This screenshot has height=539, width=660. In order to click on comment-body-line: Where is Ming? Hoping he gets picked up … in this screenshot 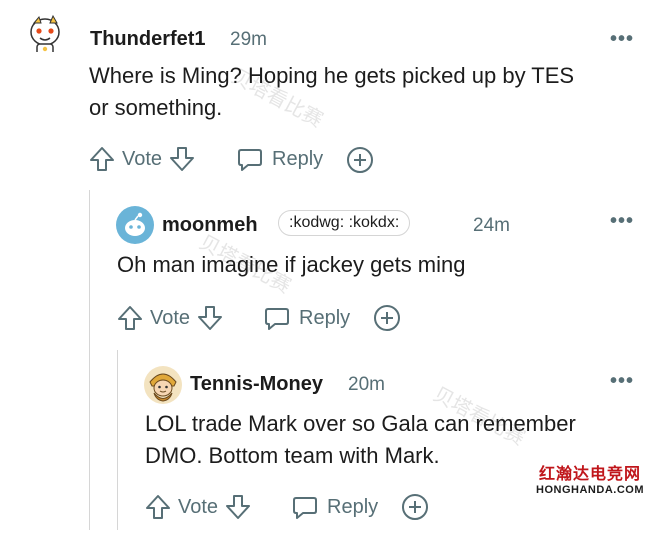, I will do `click(332, 75)`.